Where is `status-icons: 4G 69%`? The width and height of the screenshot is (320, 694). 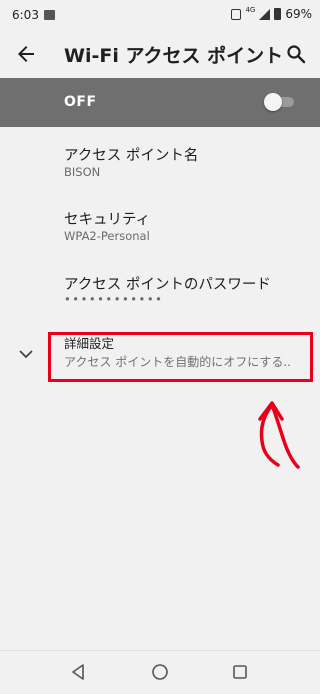
status-icons: 4G 69% is located at coordinates (271, 13).